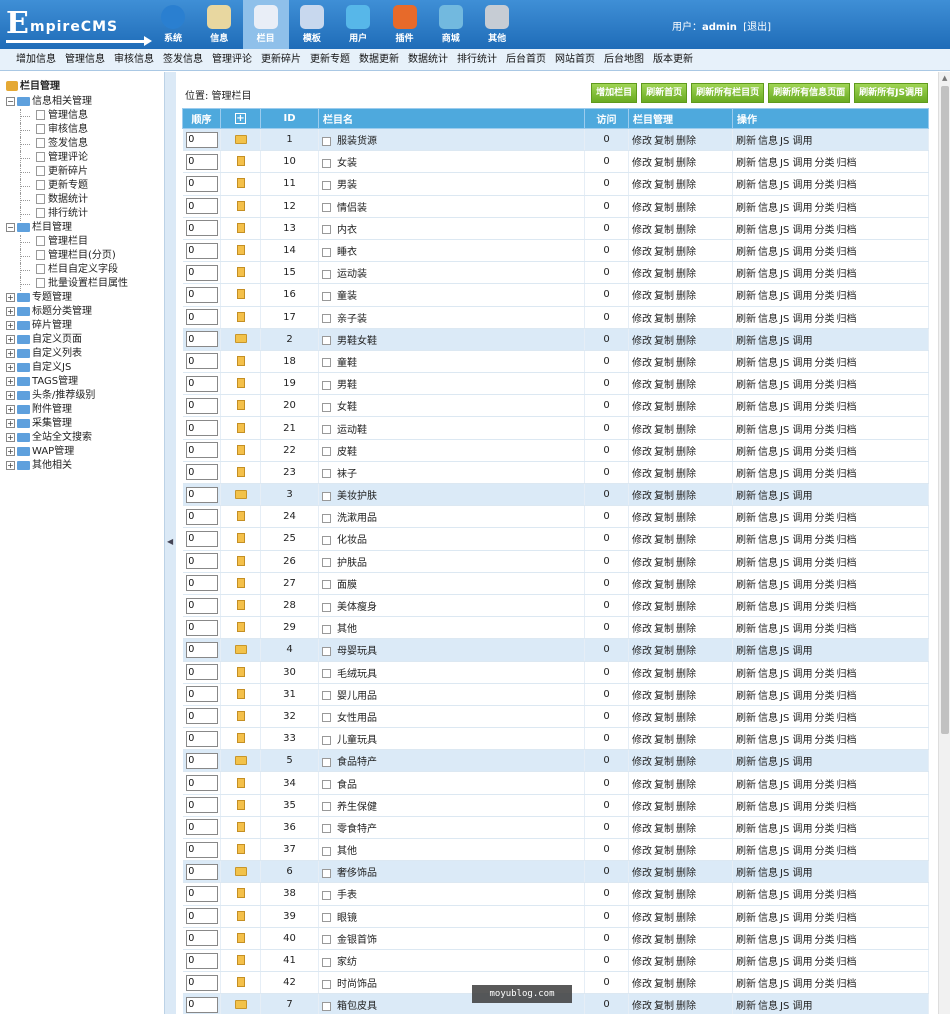 The width and height of the screenshot is (950, 1014). Describe the element at coordinates (614, 93) in the screenshot. I see `action-button-0: 增加栏目` at that location.